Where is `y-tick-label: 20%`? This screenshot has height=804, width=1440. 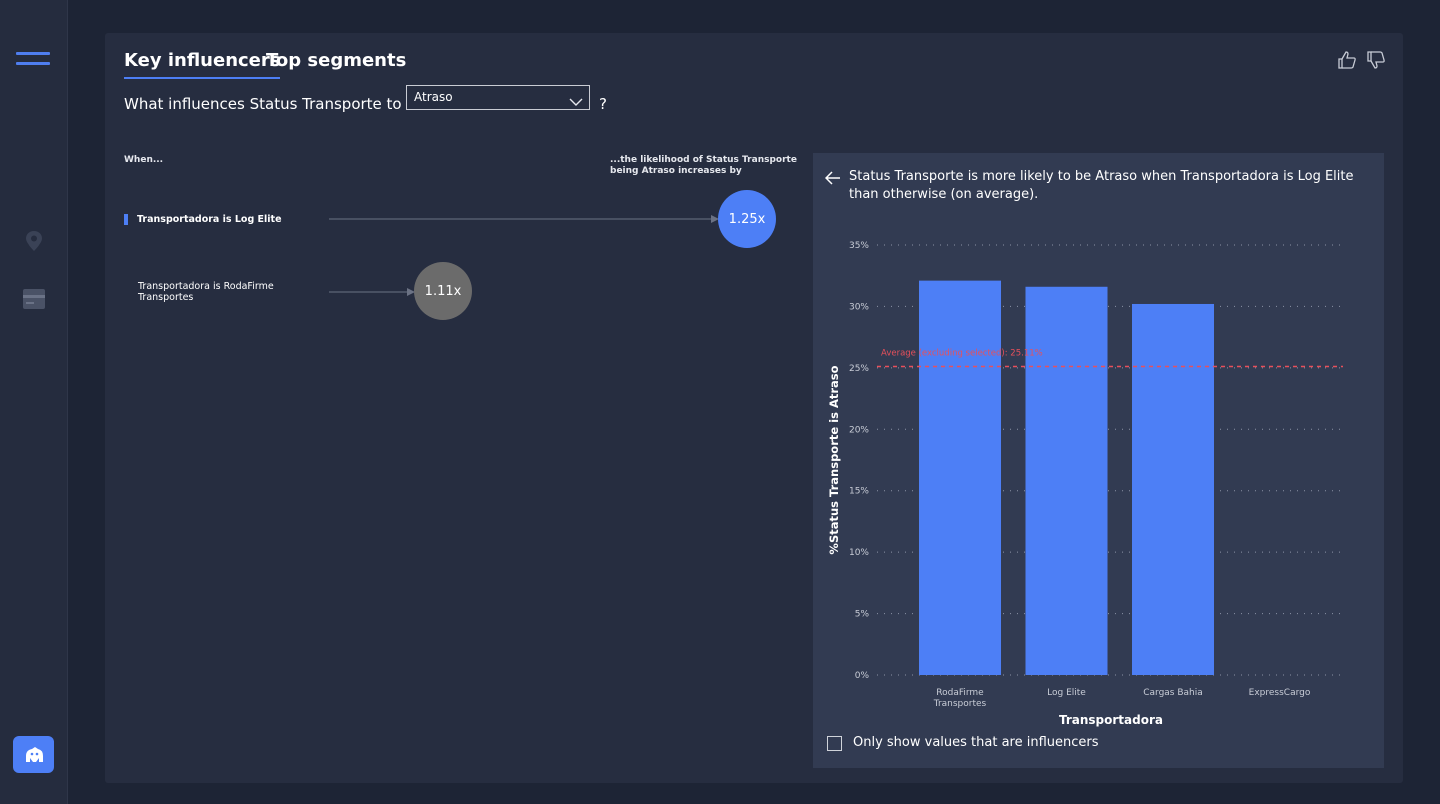 y-tick-label: 20% is located at coordinates (859, 430).